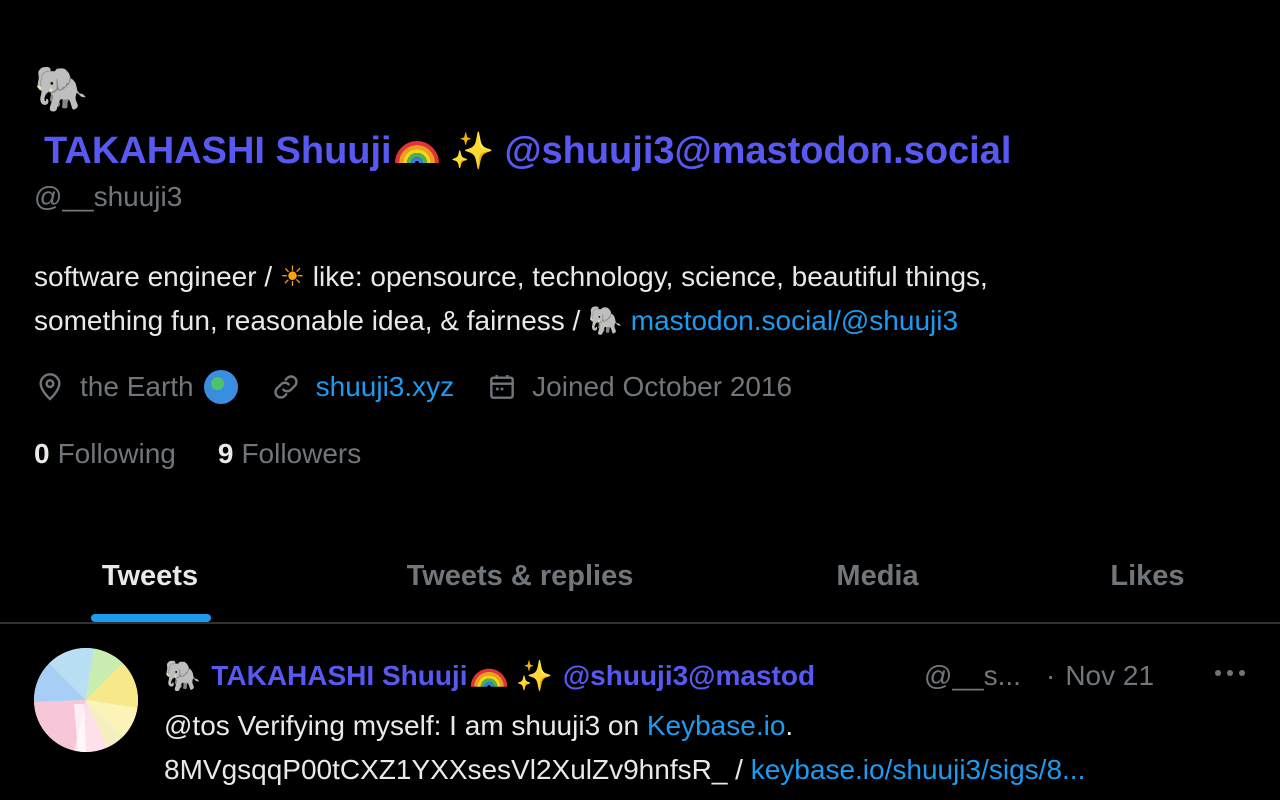 This screenshot has width=1280, height=800. I want to click on elephant-emoji-icon: 🐘, so click(61, 89).